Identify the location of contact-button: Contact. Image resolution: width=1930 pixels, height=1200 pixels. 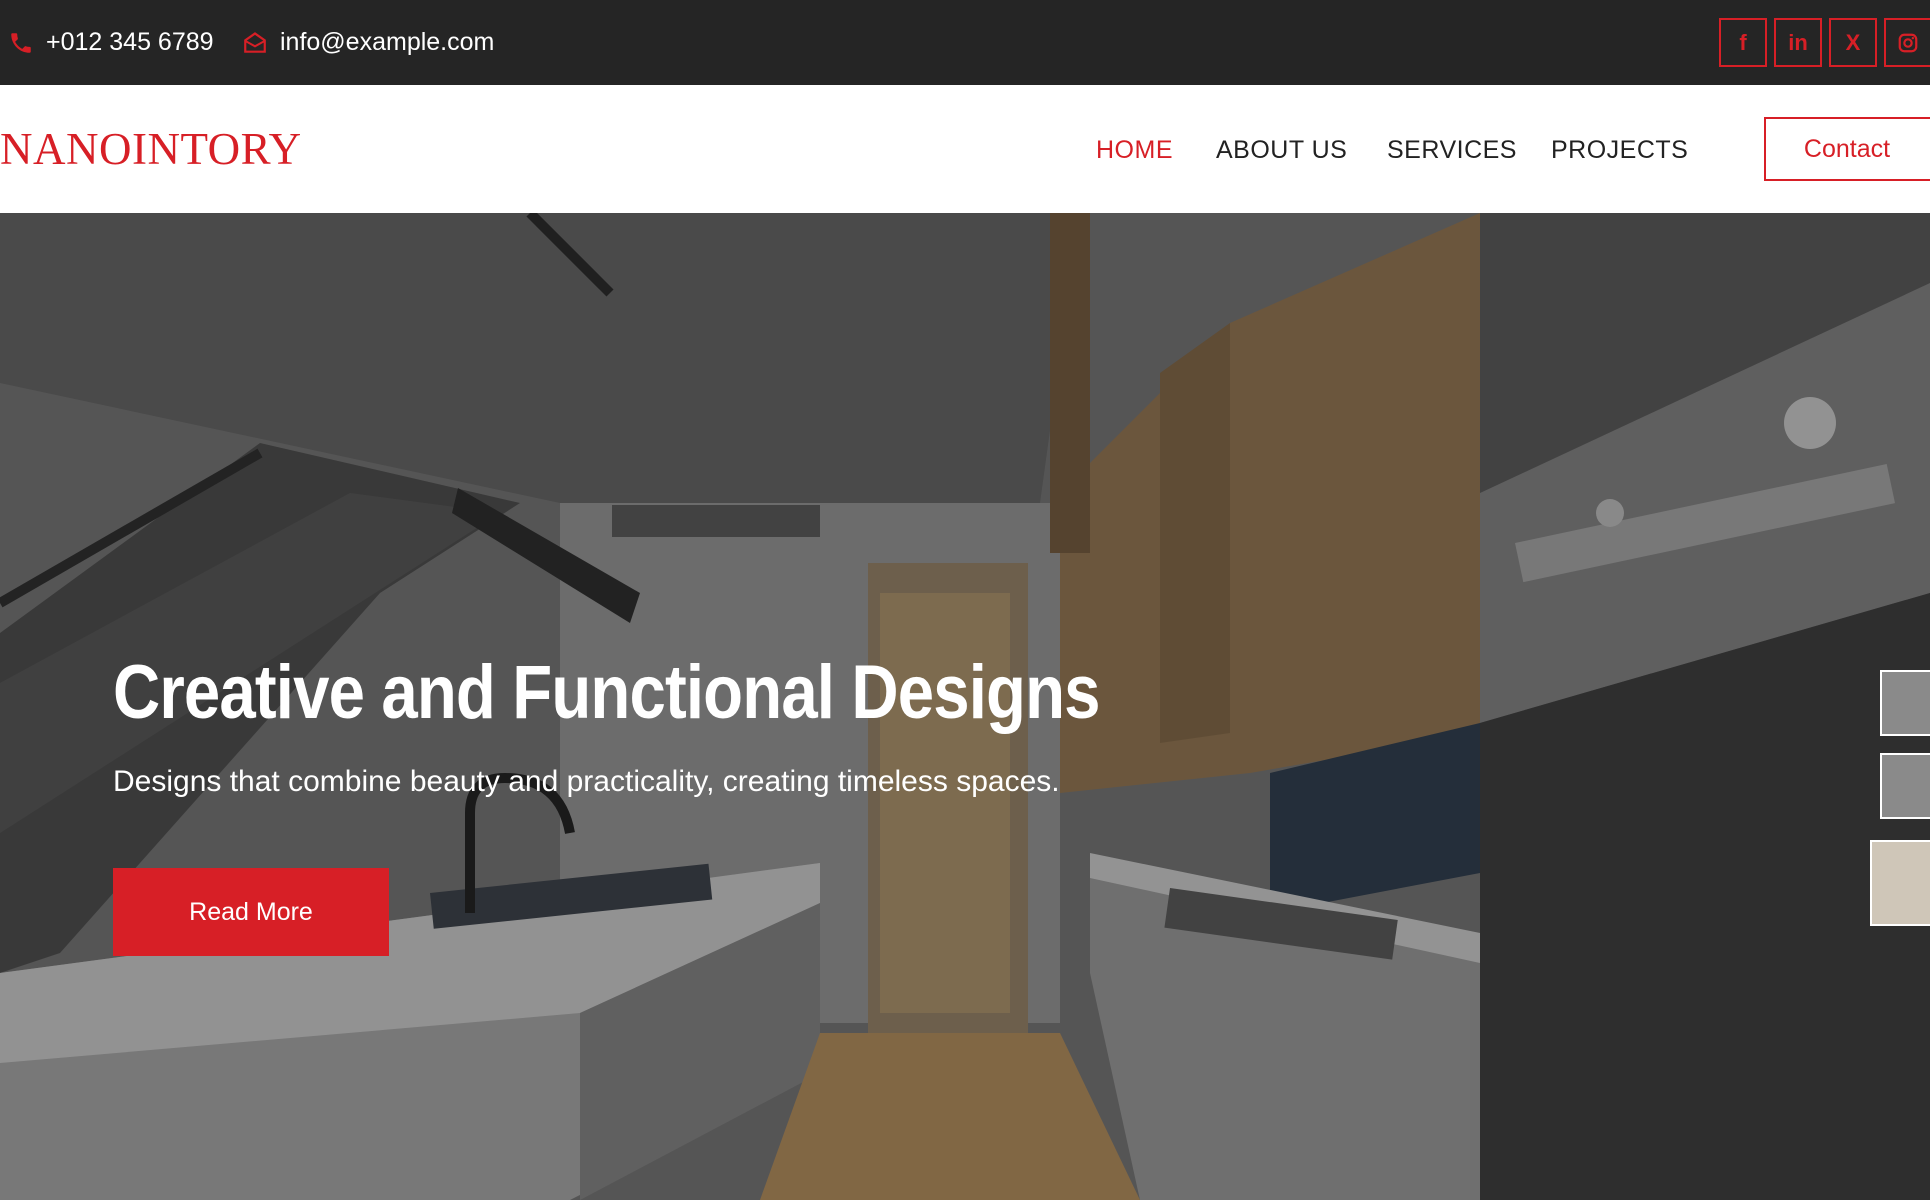
(1847, 149).